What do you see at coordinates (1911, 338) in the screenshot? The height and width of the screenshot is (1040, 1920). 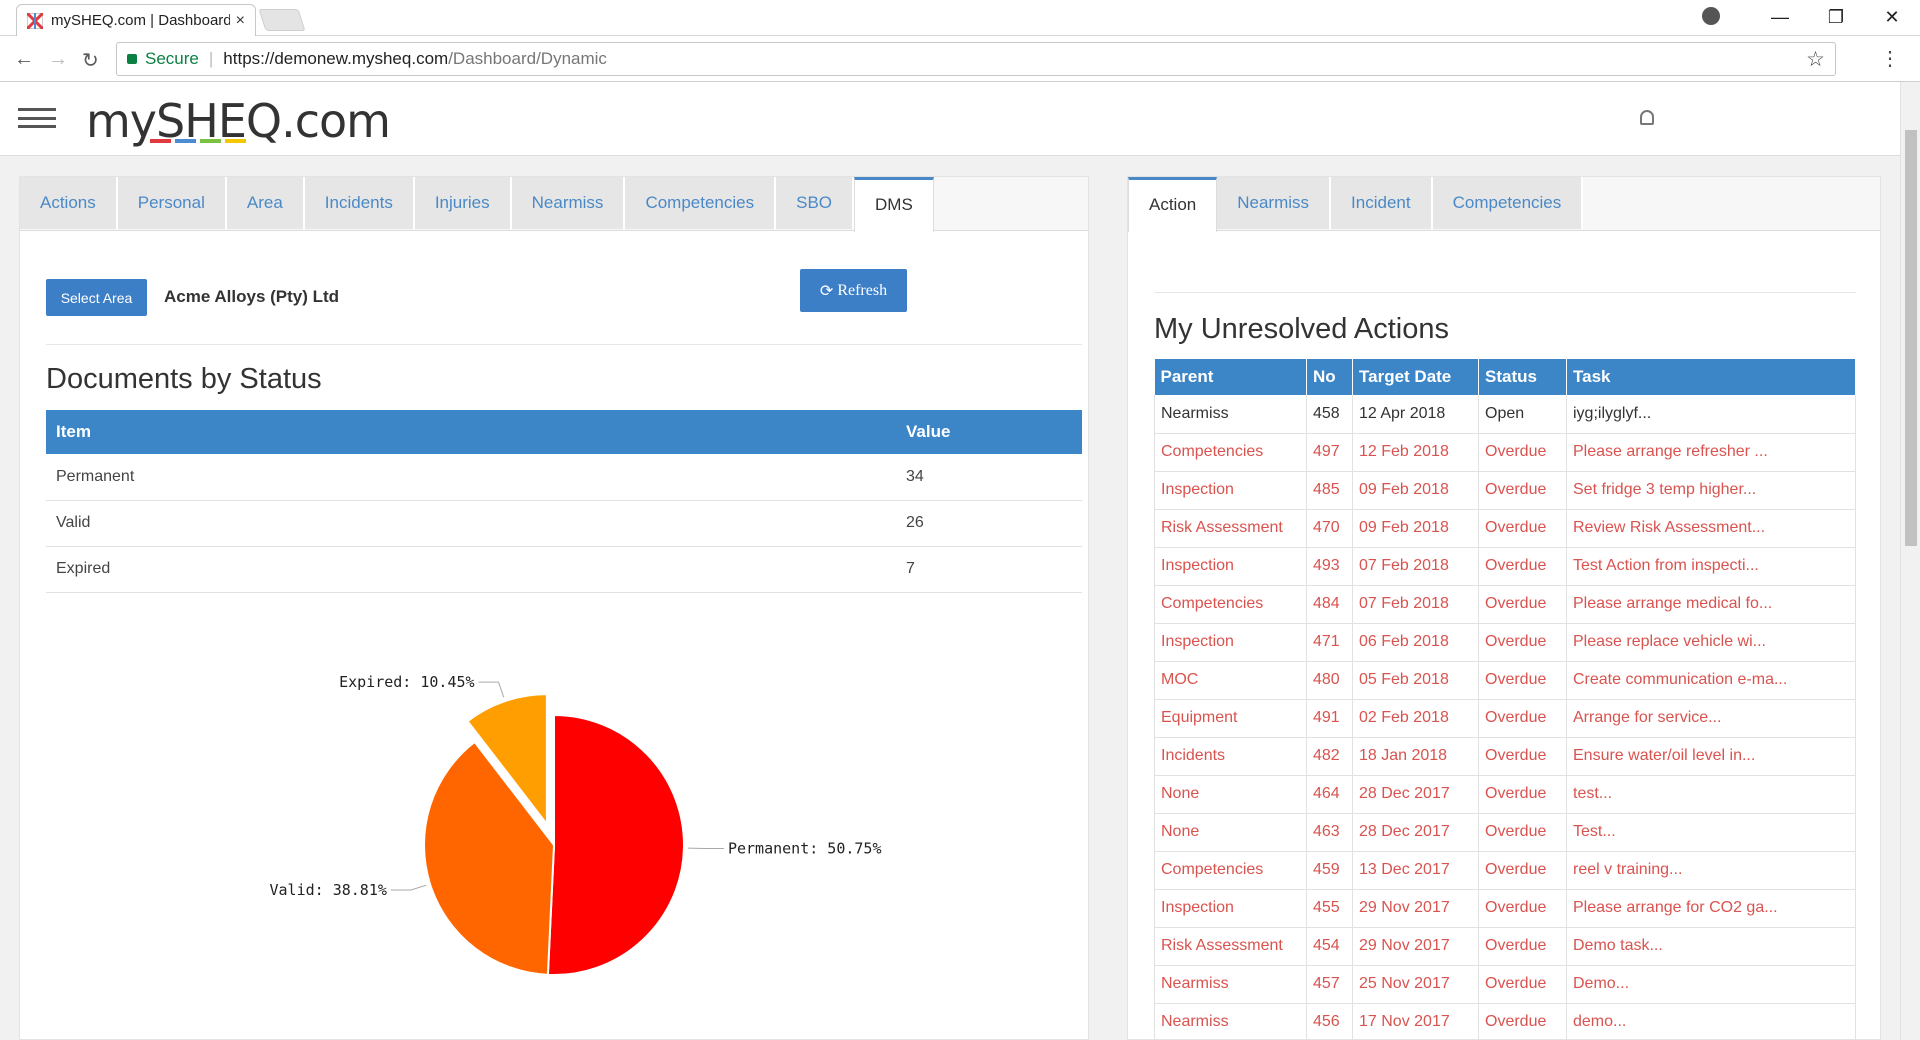 I see `scrollbar-thumb` at bounding box center [1911, 338].